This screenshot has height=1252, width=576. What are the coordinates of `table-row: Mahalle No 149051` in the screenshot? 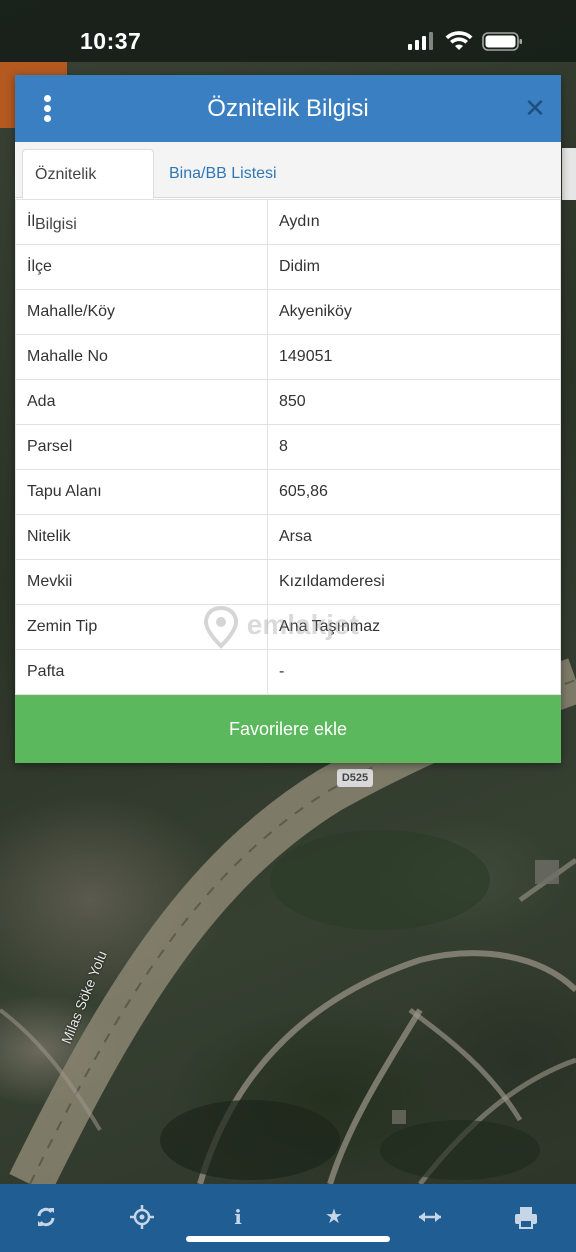 It's located at (288, 357).